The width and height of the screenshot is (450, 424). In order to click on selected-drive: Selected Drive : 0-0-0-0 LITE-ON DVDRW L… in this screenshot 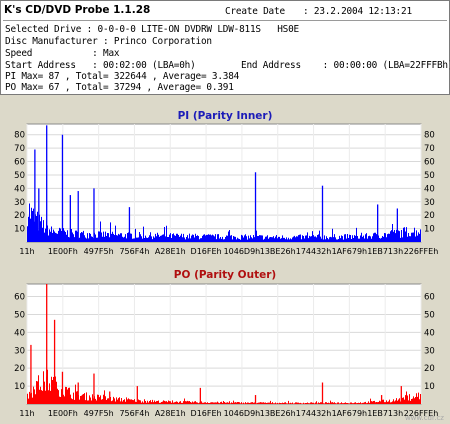, I will do `click(152, 29)`.